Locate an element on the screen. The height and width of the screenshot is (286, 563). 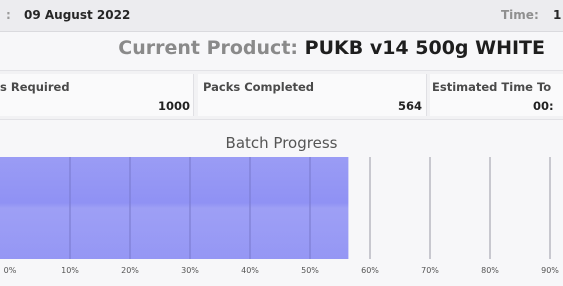
axis-tick-label: 30% is located at coordinates (190, 270).